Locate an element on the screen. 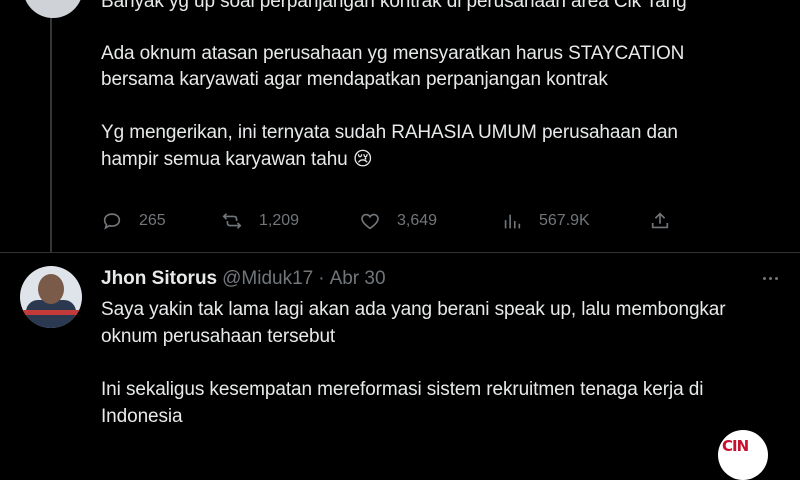 Image resolution: width=800 pixels, height=480 pixels. tweet-header: Jhon Sitorus @Miduk17 · Abr 30 is located at coordinates (243, 279).